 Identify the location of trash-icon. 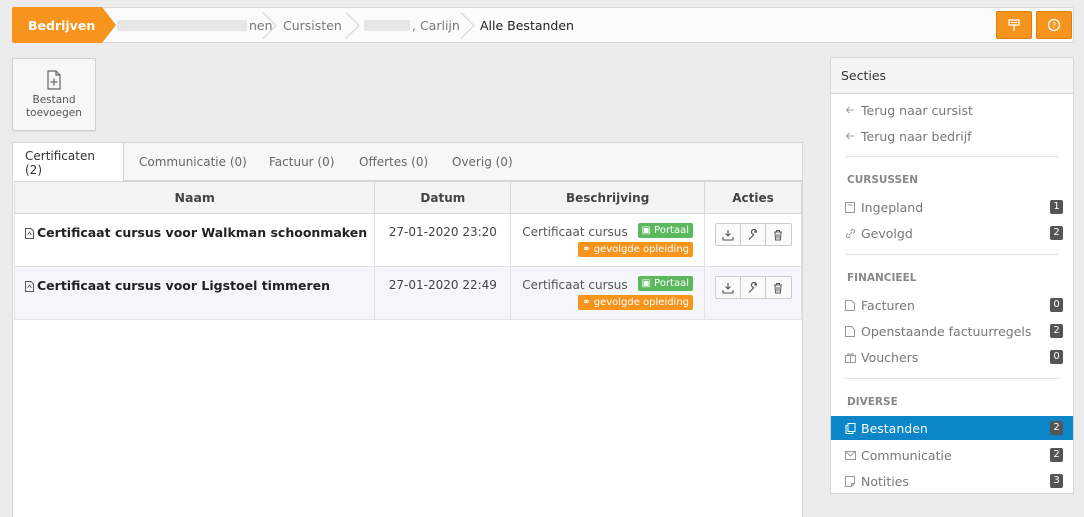
(778, 234).